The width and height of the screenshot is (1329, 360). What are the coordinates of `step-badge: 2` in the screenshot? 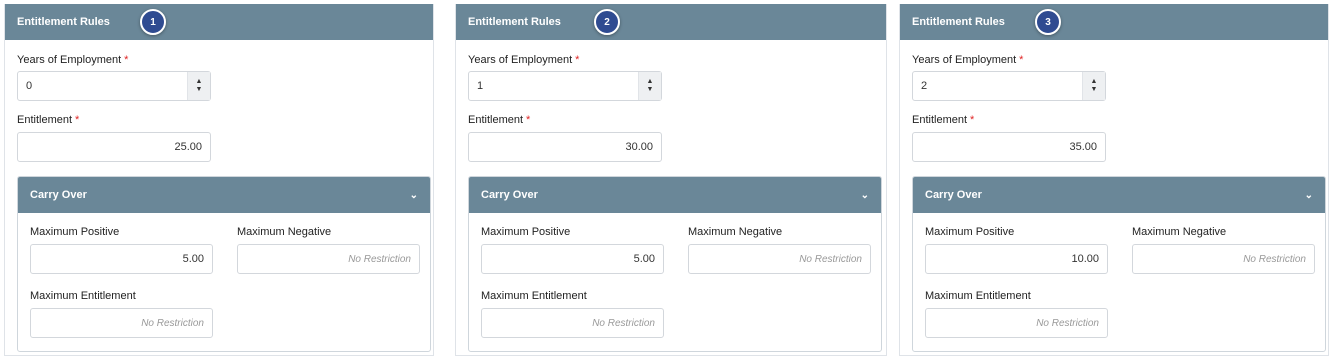 It's located at (607, 22).